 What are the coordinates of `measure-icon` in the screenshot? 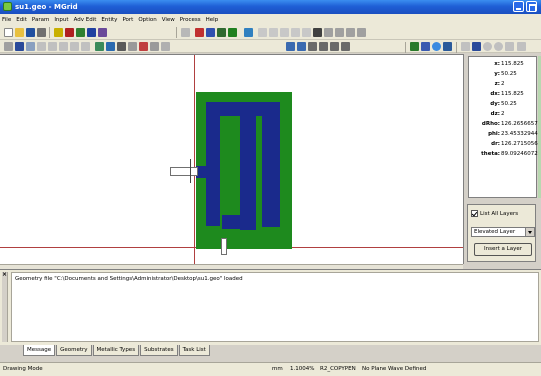 It's located at (248, 32).